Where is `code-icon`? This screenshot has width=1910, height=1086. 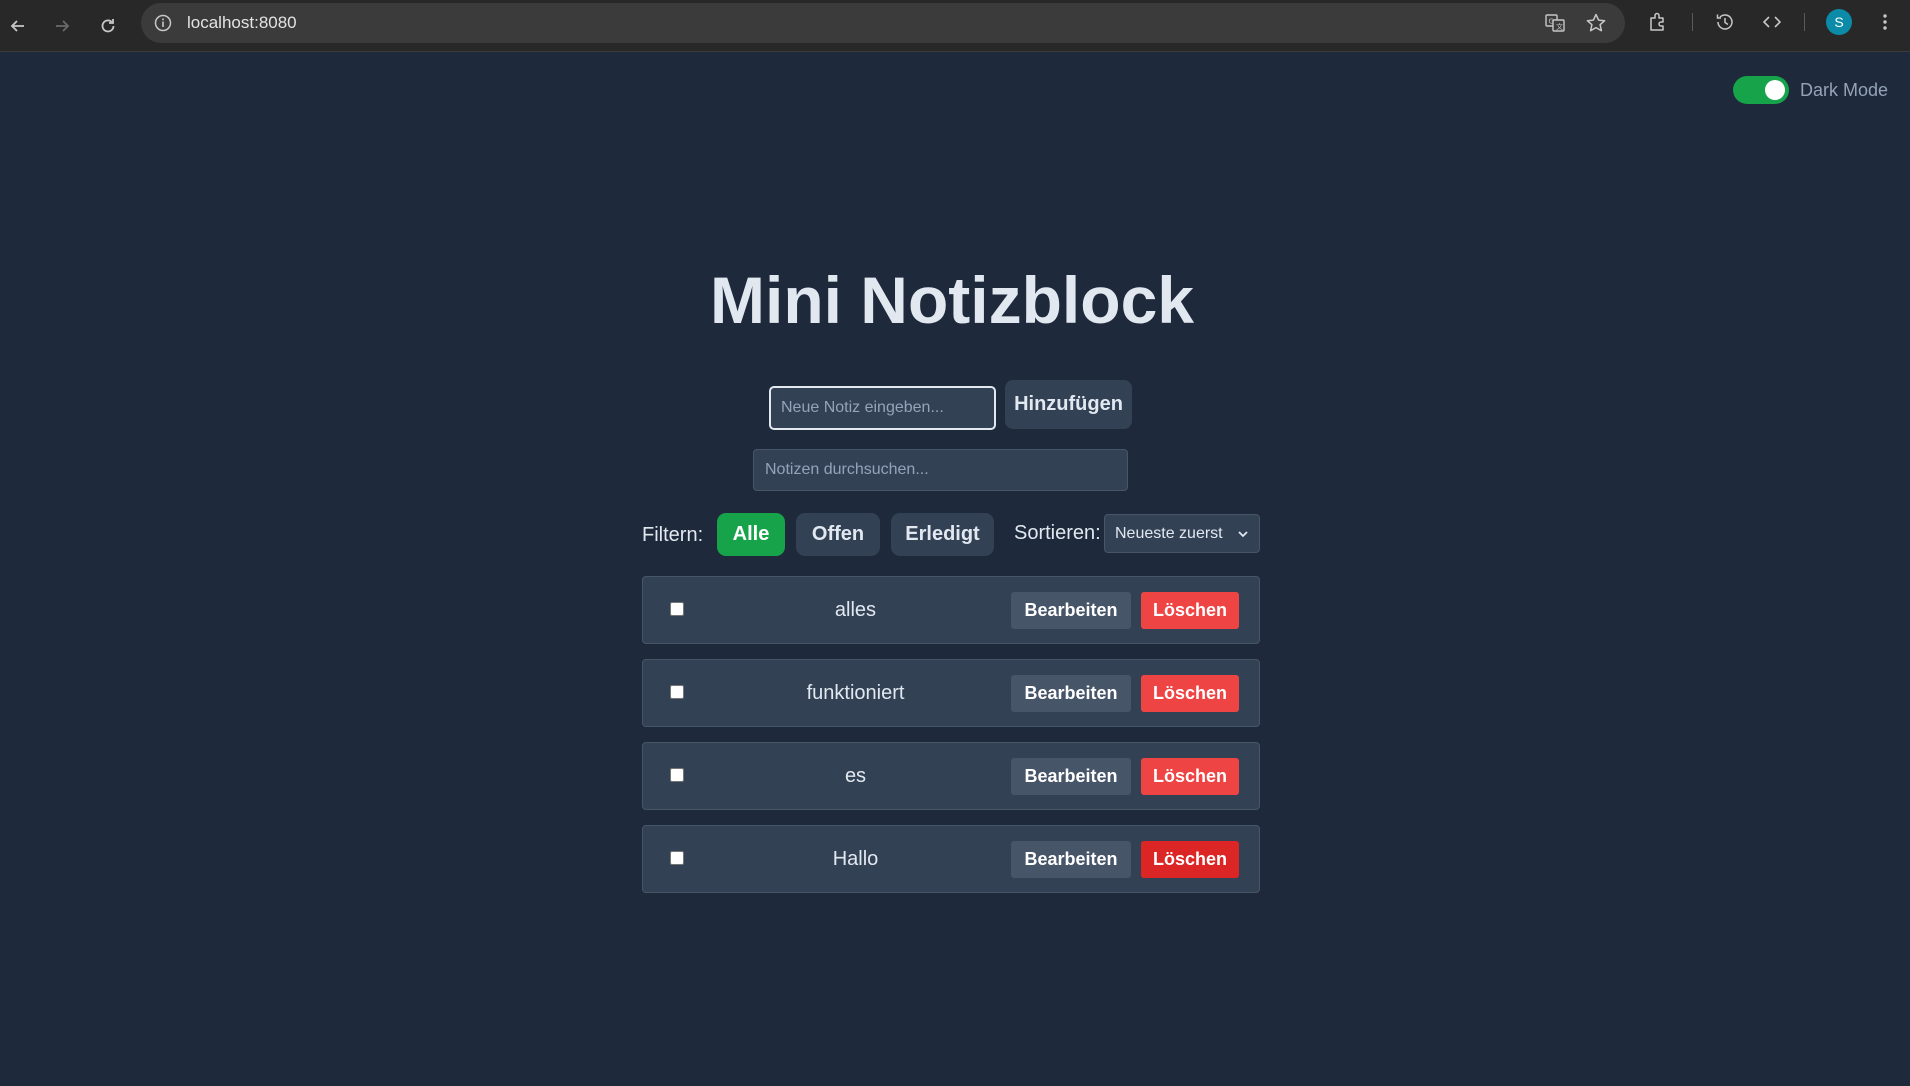 code-icon is located at coordinates (1772, 22).